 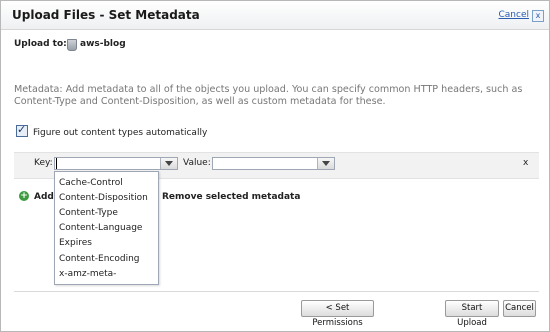 I want to click on dropdown-option: Expires, so click(x=75, y=243).